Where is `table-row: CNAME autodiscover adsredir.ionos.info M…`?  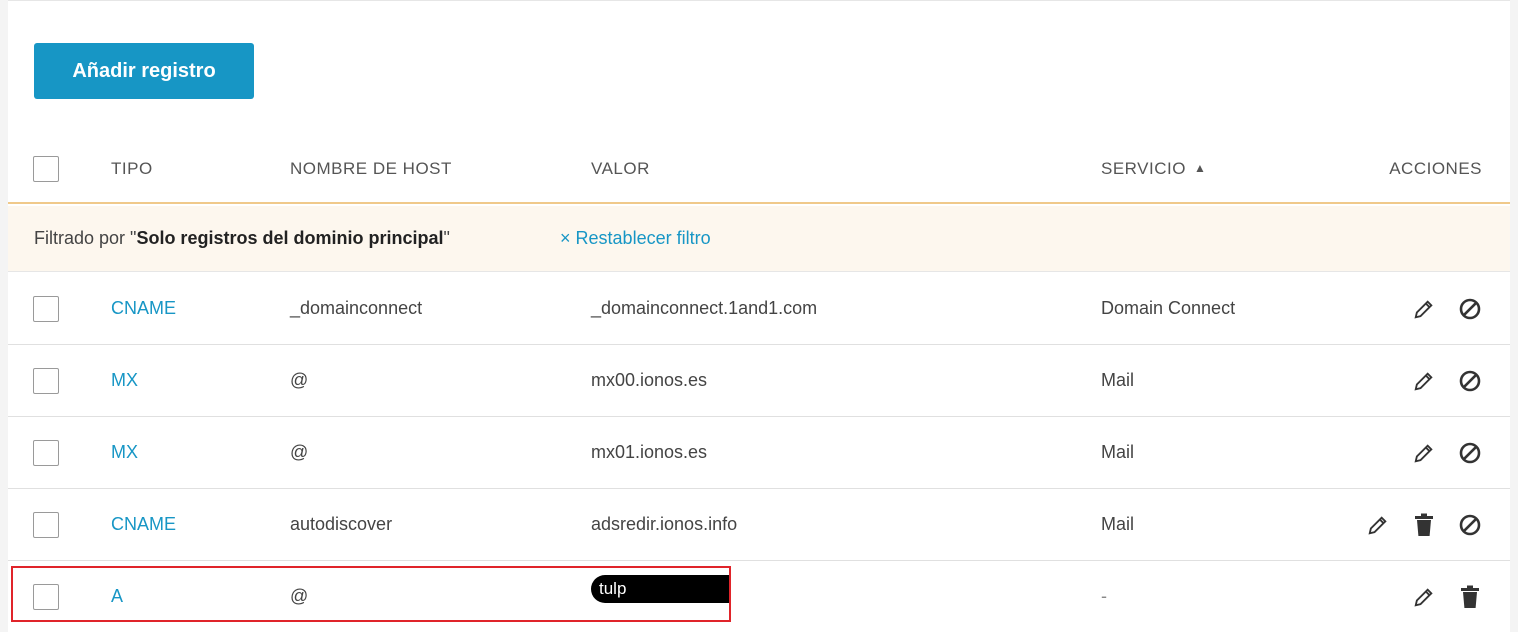
table-row: CNAME autodiscover adsredir.ionos.info M… is located at coordinates (759, 525).